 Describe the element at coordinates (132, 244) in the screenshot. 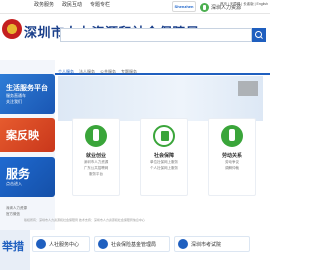

I see `social-insurance-fund-button: 社会保险基金管理局` at that location.